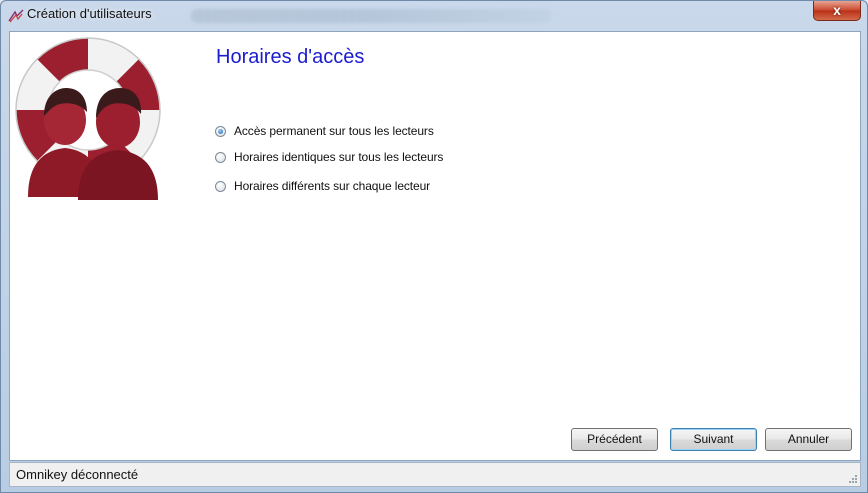  Describe the element at coordinates (77, 474) in the screenshot. I see `status-text: Omnikey déconnecté` at that location.